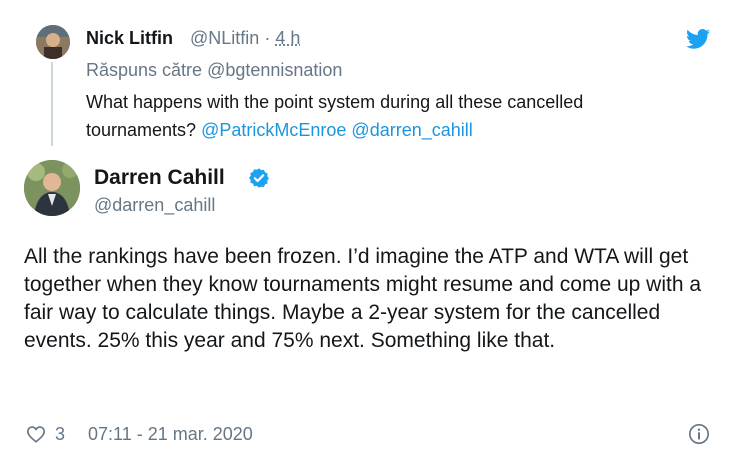 This screenshot has width=737, height=457. What do you see at coordinates (154, 205) in the screenshot?
I see `main-author-handle: @darren_cahill` at bounding box center [154, 205].